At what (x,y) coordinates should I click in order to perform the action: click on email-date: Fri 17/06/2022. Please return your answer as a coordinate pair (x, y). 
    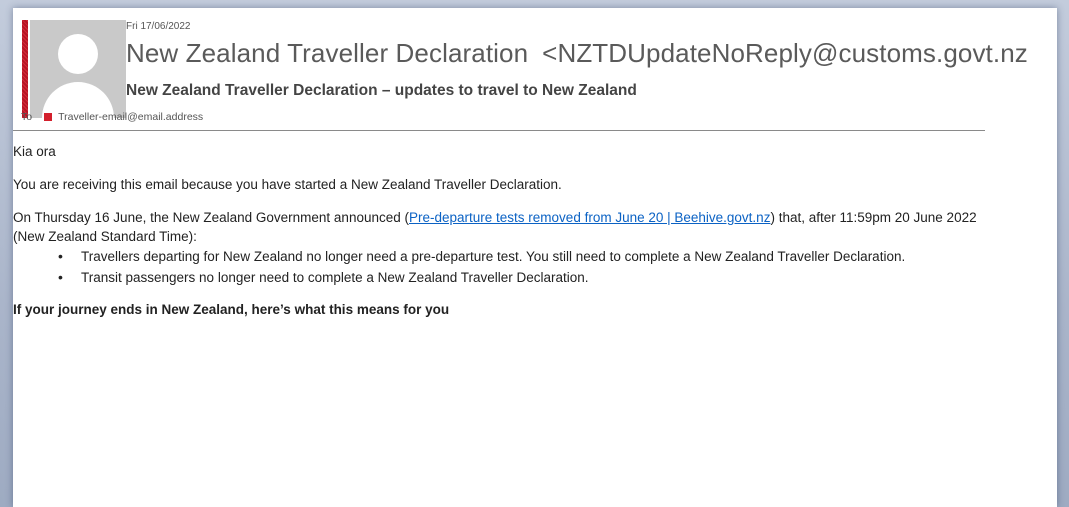
    Looking at the image, I should click on (158, 26).